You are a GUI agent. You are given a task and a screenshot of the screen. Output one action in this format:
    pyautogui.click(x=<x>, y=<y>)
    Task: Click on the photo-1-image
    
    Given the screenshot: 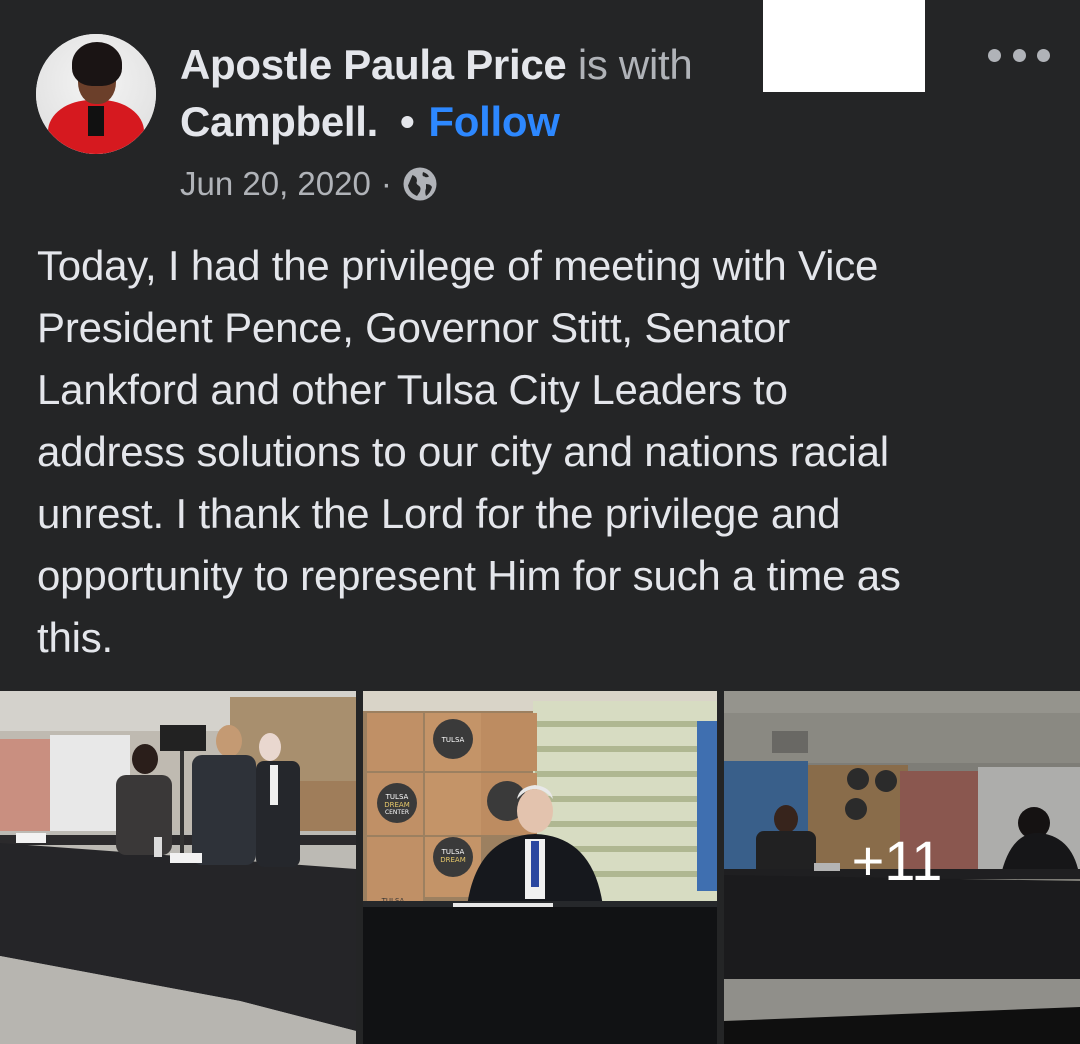 What is the action you would take?
    pyautogui.click(x=178, y=867)
    